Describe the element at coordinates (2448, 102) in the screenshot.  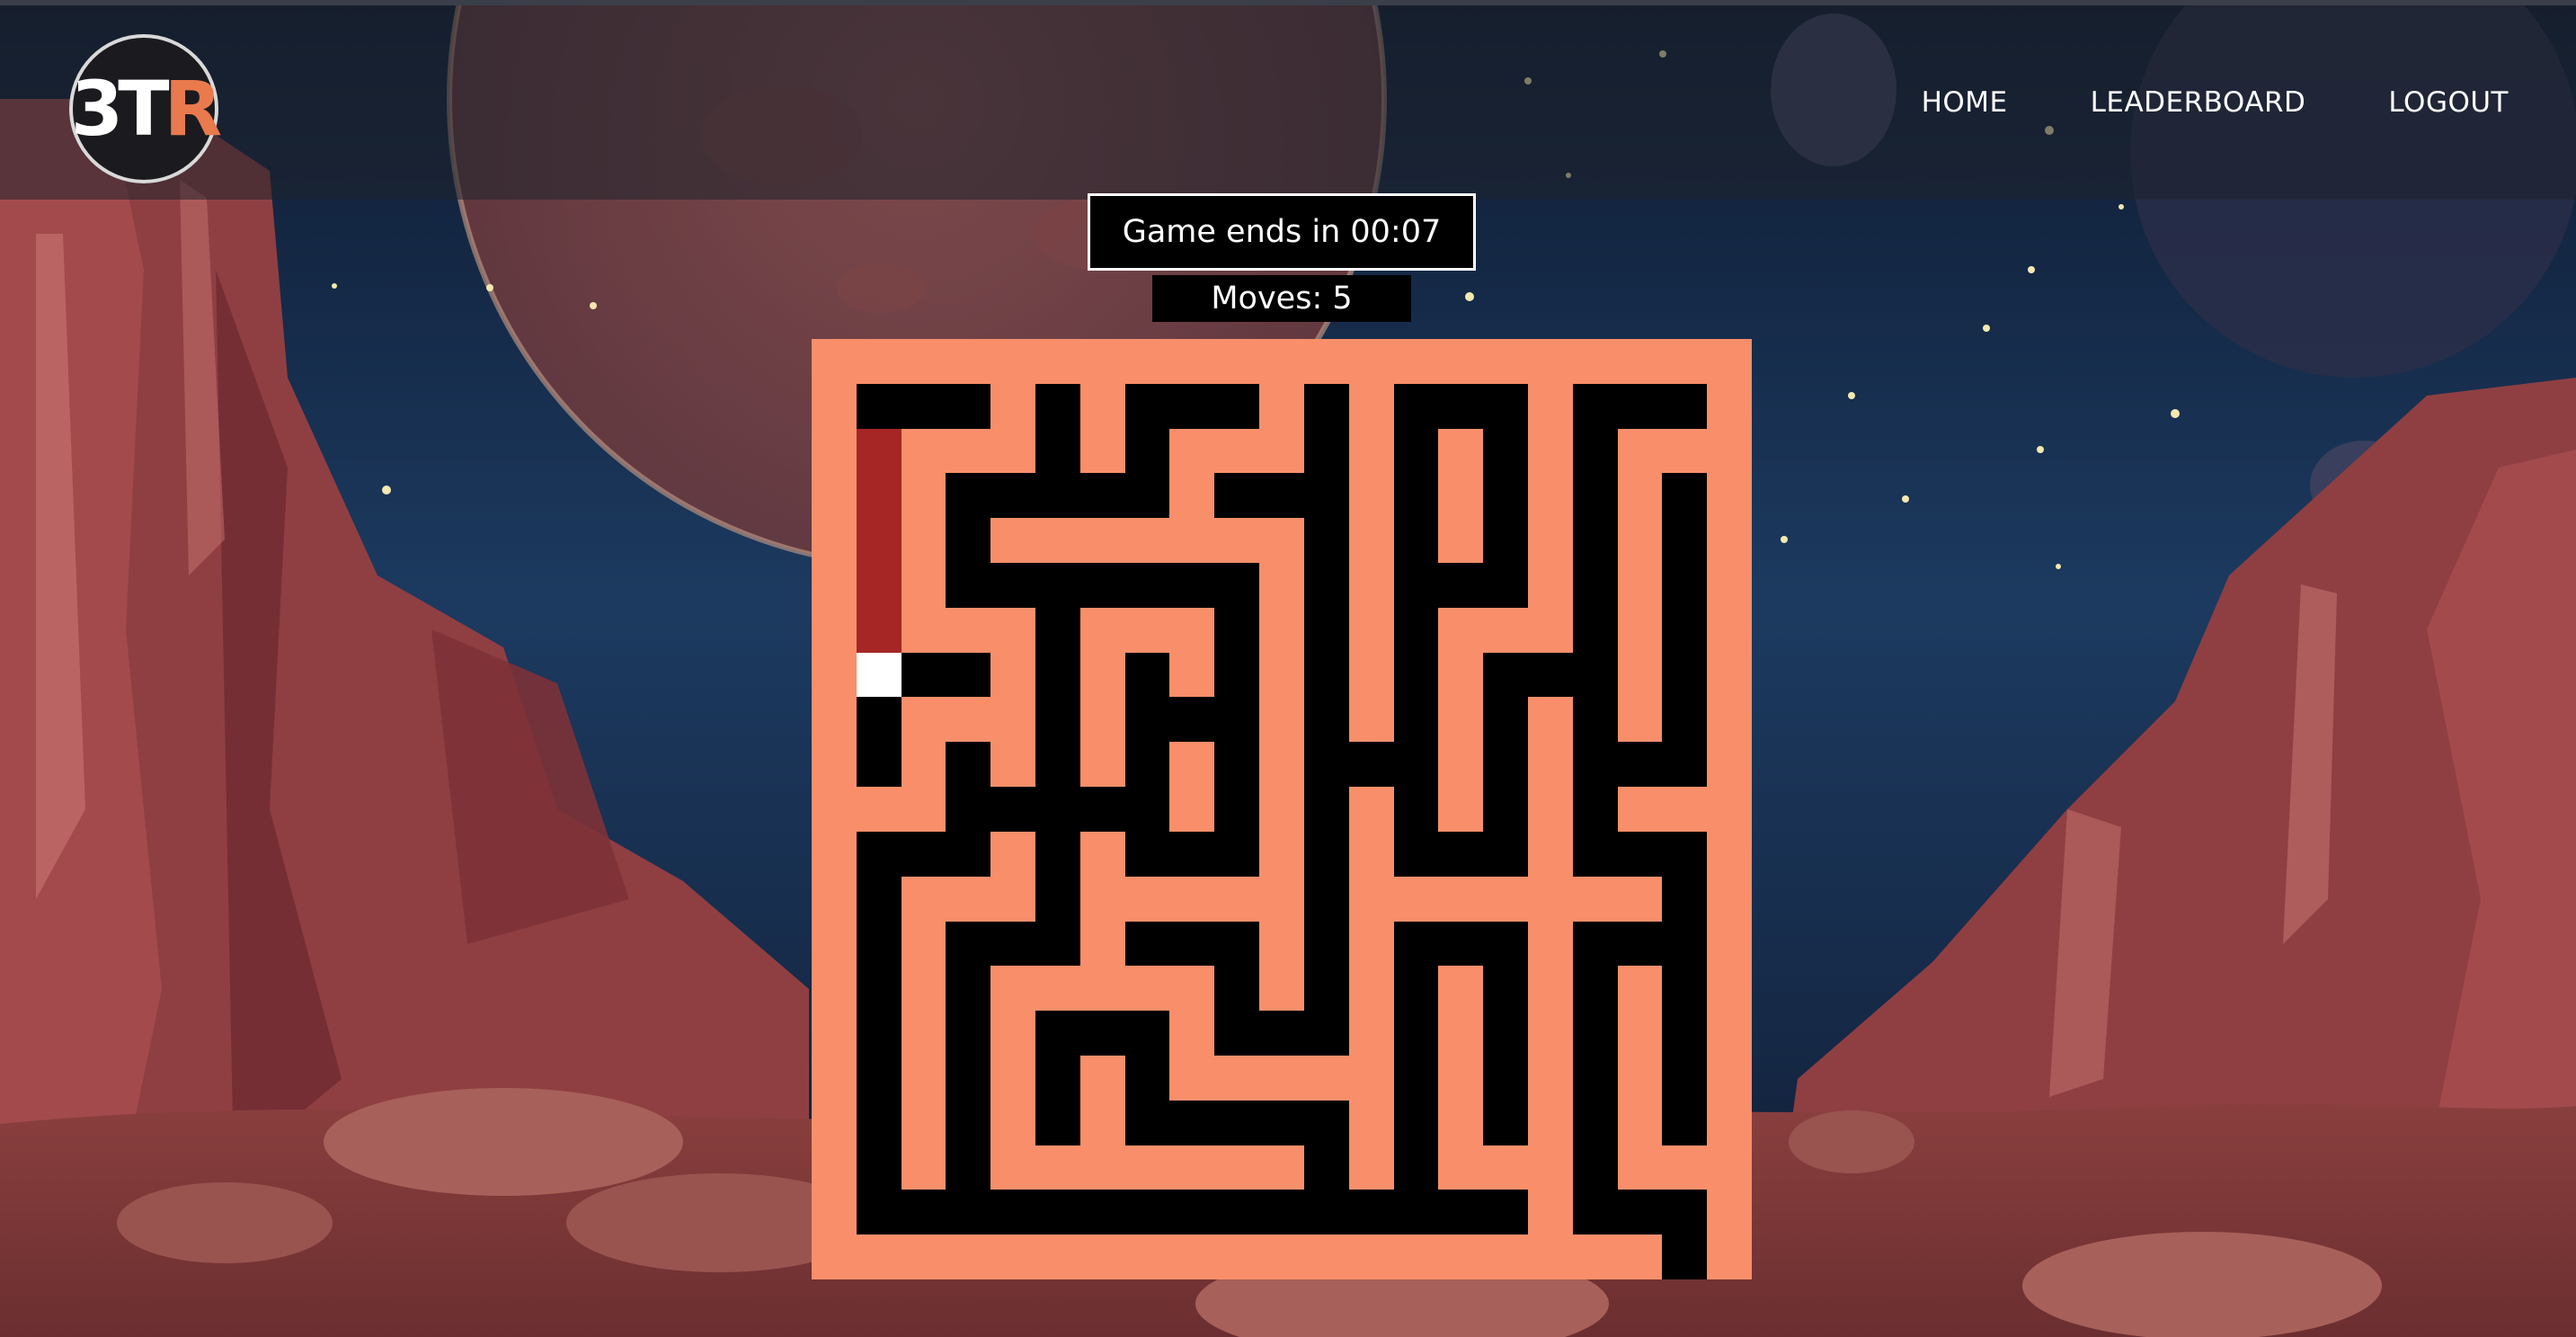
I see `nav-logout-link: LOGOUT` at that location.